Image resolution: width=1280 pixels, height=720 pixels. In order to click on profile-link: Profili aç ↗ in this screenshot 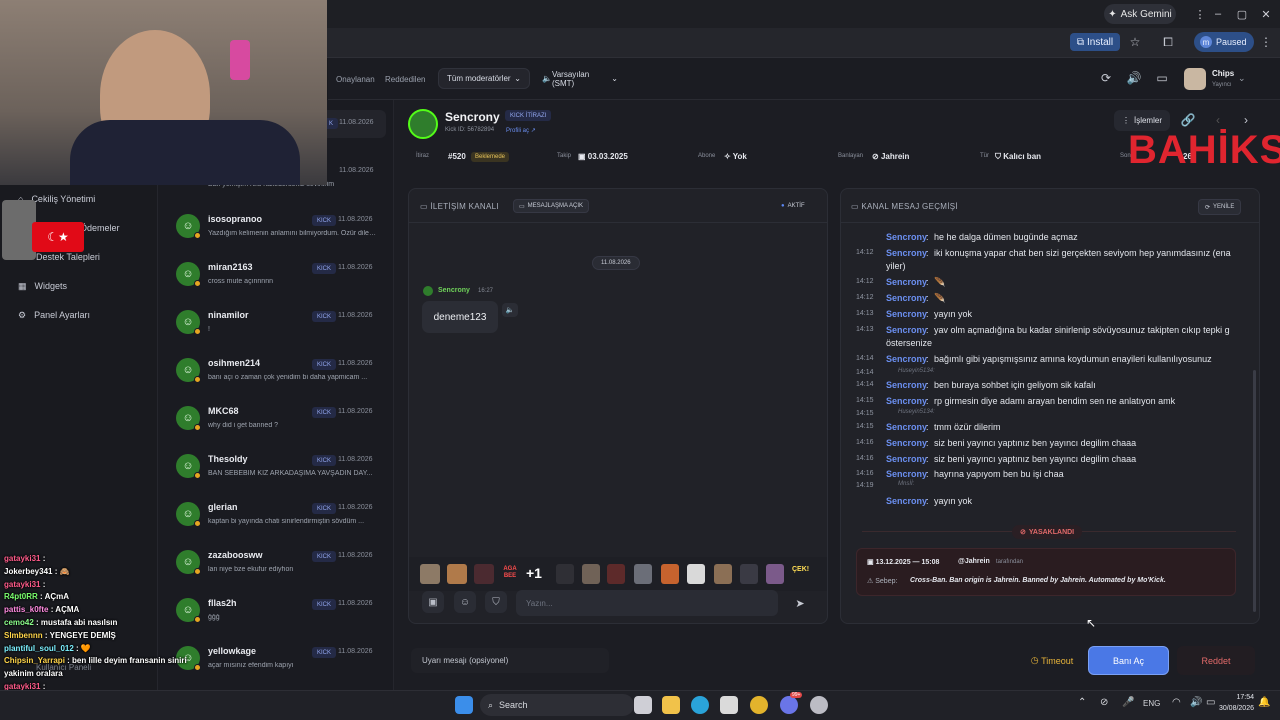, I will do `click(521, 130)`.